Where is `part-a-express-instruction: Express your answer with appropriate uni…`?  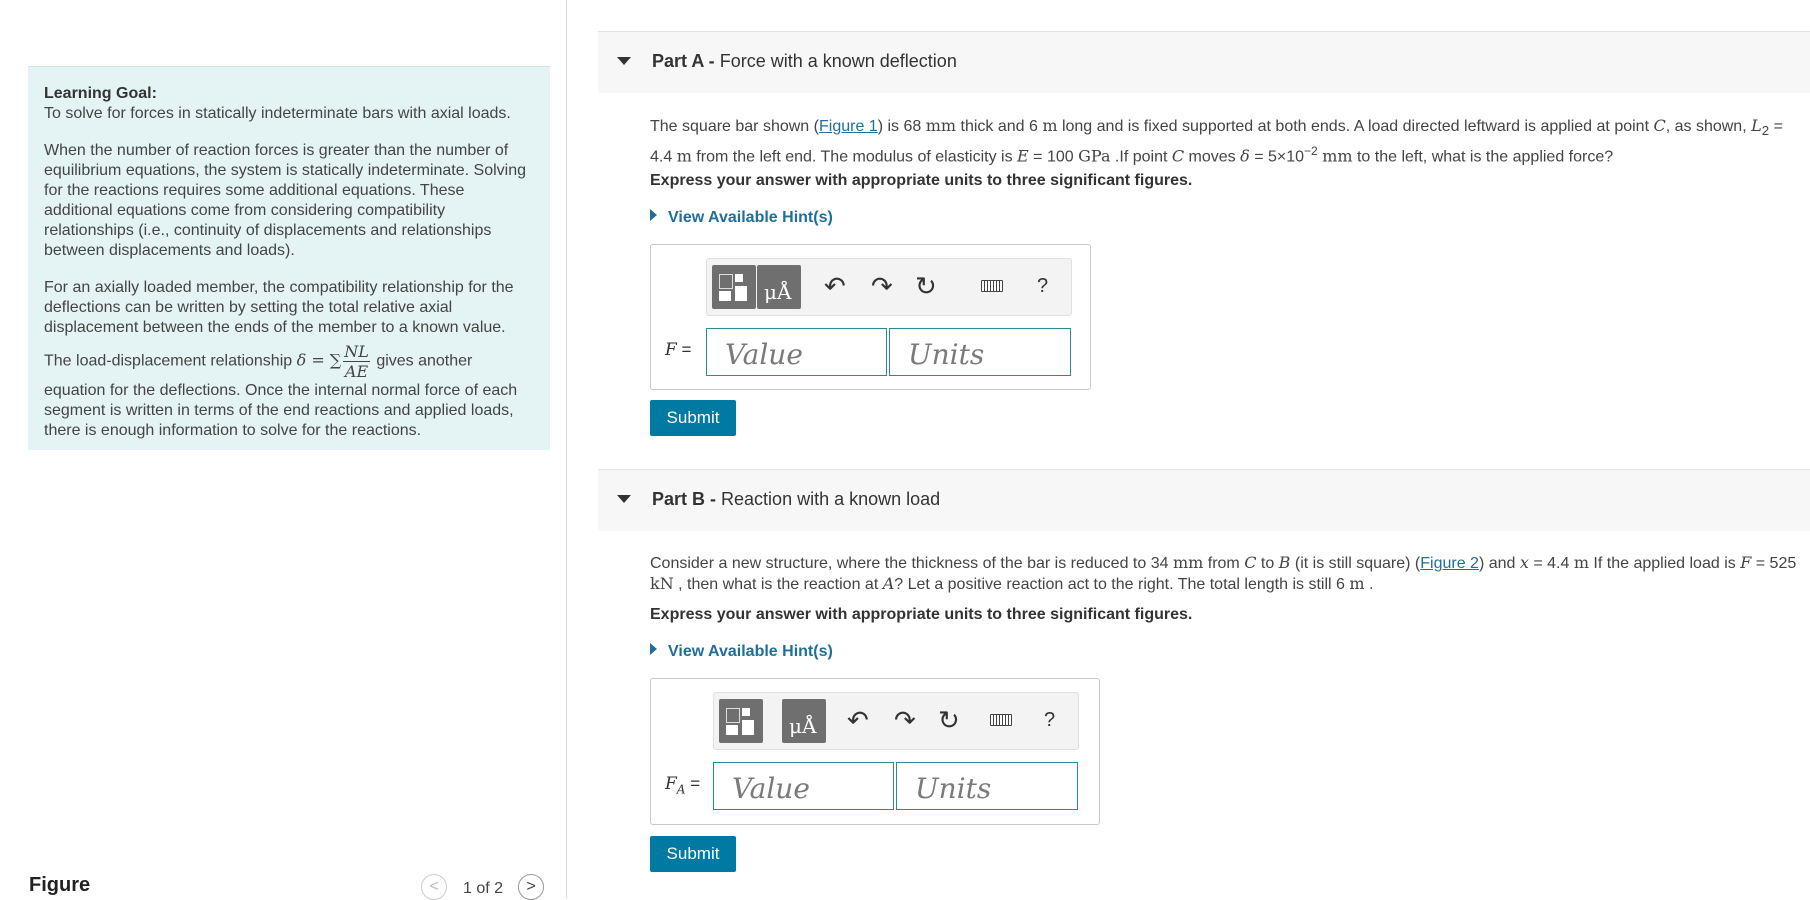 part-a-express-instruction: Express your answer with appropriate uni… is located at coordinates (921, 180).